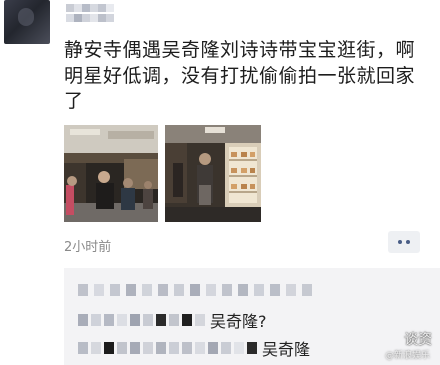  I want to click on street-photo-image, so click(111, 173).